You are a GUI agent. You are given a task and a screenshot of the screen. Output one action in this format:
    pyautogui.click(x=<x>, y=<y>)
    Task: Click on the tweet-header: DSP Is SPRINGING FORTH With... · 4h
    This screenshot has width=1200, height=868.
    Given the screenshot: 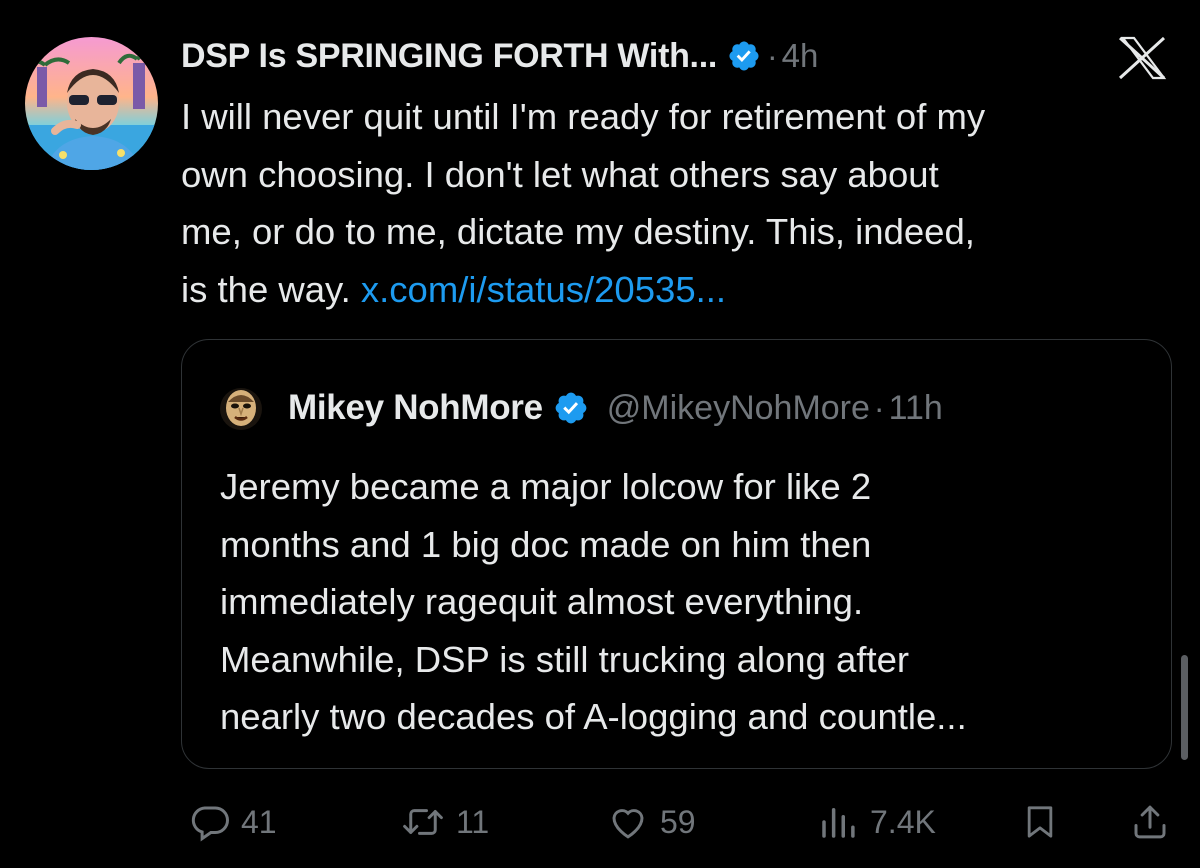 What is the action you would take?
    pyautogui.click(x=499, y=56)
    